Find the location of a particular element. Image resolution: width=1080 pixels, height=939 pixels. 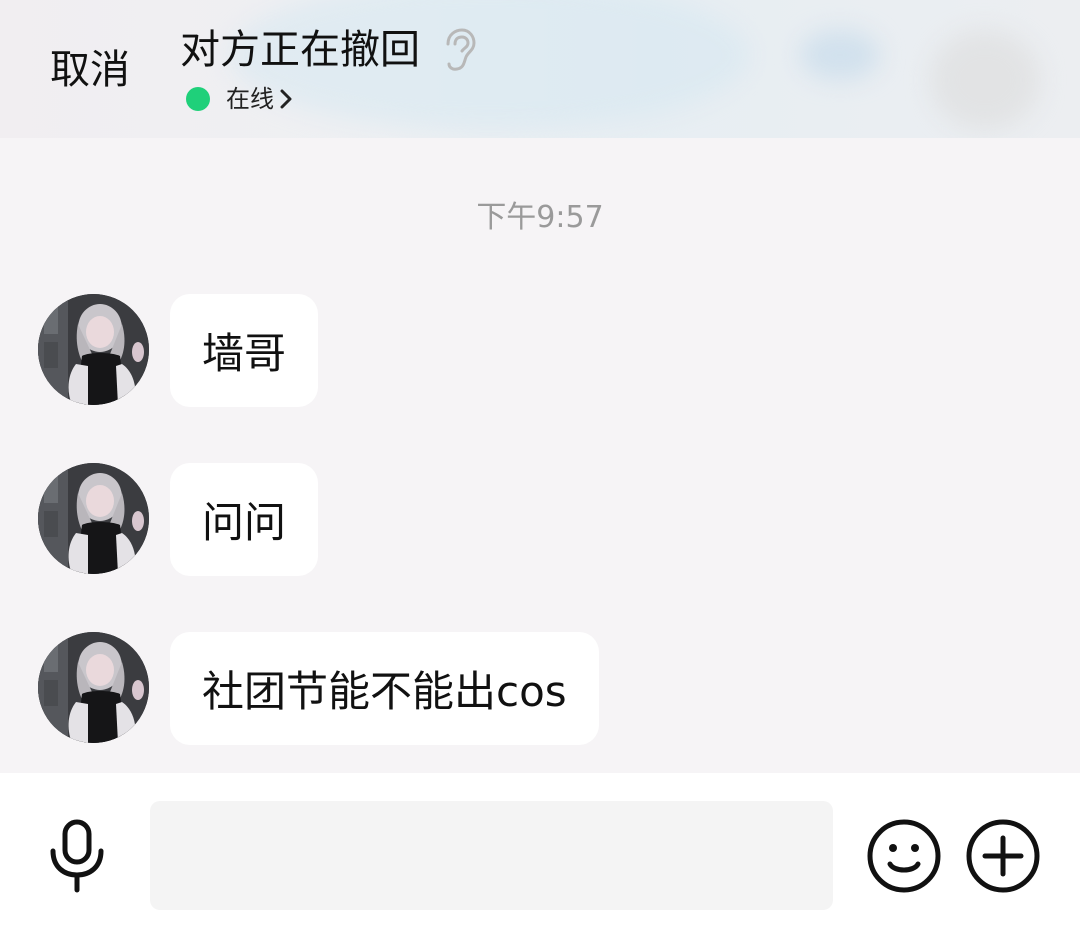

chat-header: 取消 对方正在撤回 在线 is located at coordinates (540, 69).